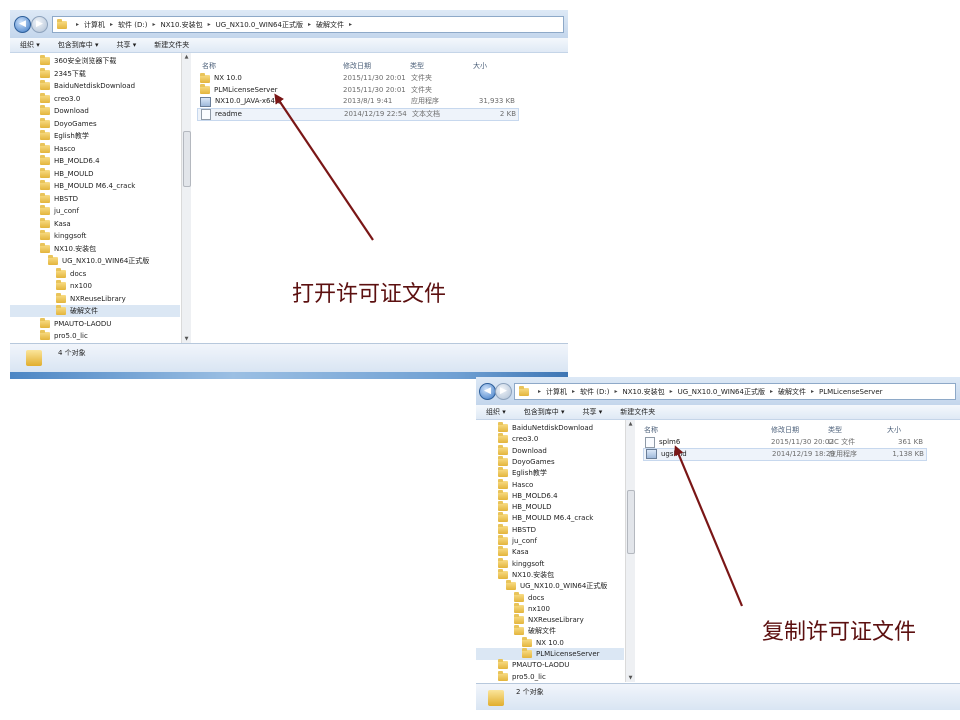 This screenshot has width=960, height=720. I want to click on caption-open-license: 打开许可证文件, so click(369, 294).